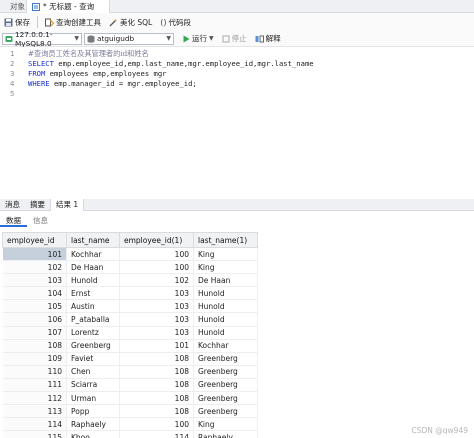 The image size is (474, 438). Describe the element at coordinates (93, 319) in the screenshot. I see `table-cell: P_ataballa` at that location.